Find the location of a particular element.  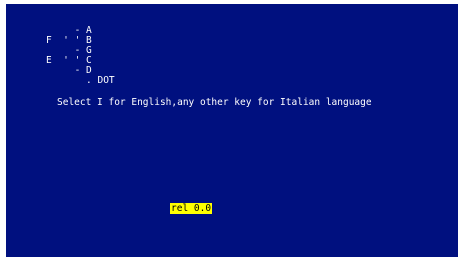

release-version-label: rel 0.0 is located at coordinates (191, 208).